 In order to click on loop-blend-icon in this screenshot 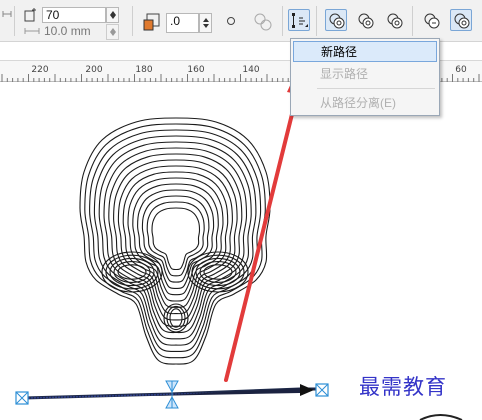, I will do `click(231, 21)`.